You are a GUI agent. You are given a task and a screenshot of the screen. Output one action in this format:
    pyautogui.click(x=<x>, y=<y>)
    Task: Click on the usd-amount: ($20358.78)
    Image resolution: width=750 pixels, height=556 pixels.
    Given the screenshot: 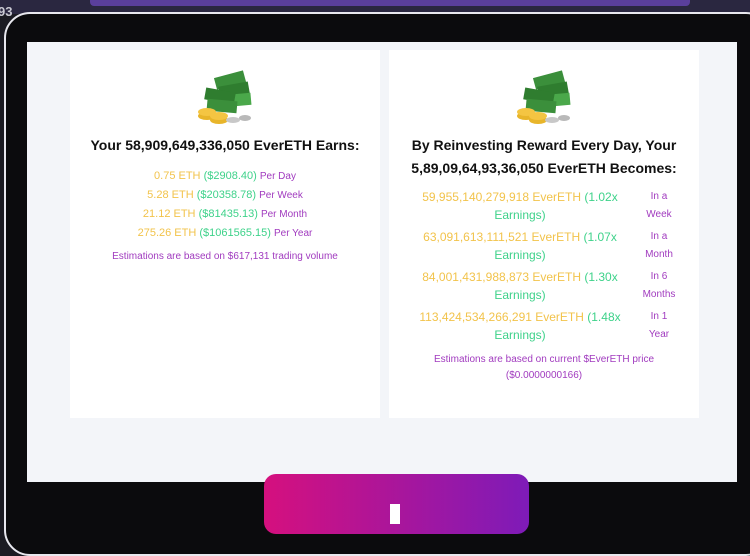 What is the action you would take?
    pyautogui.click(x=226, y=195)
    